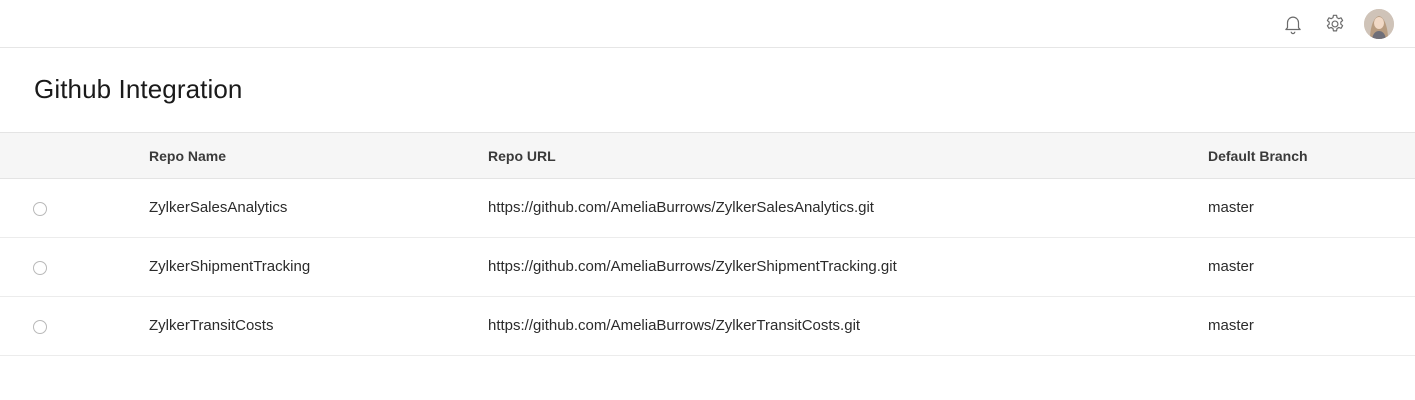  I want to click on gear-icon, so click(1335, 24).